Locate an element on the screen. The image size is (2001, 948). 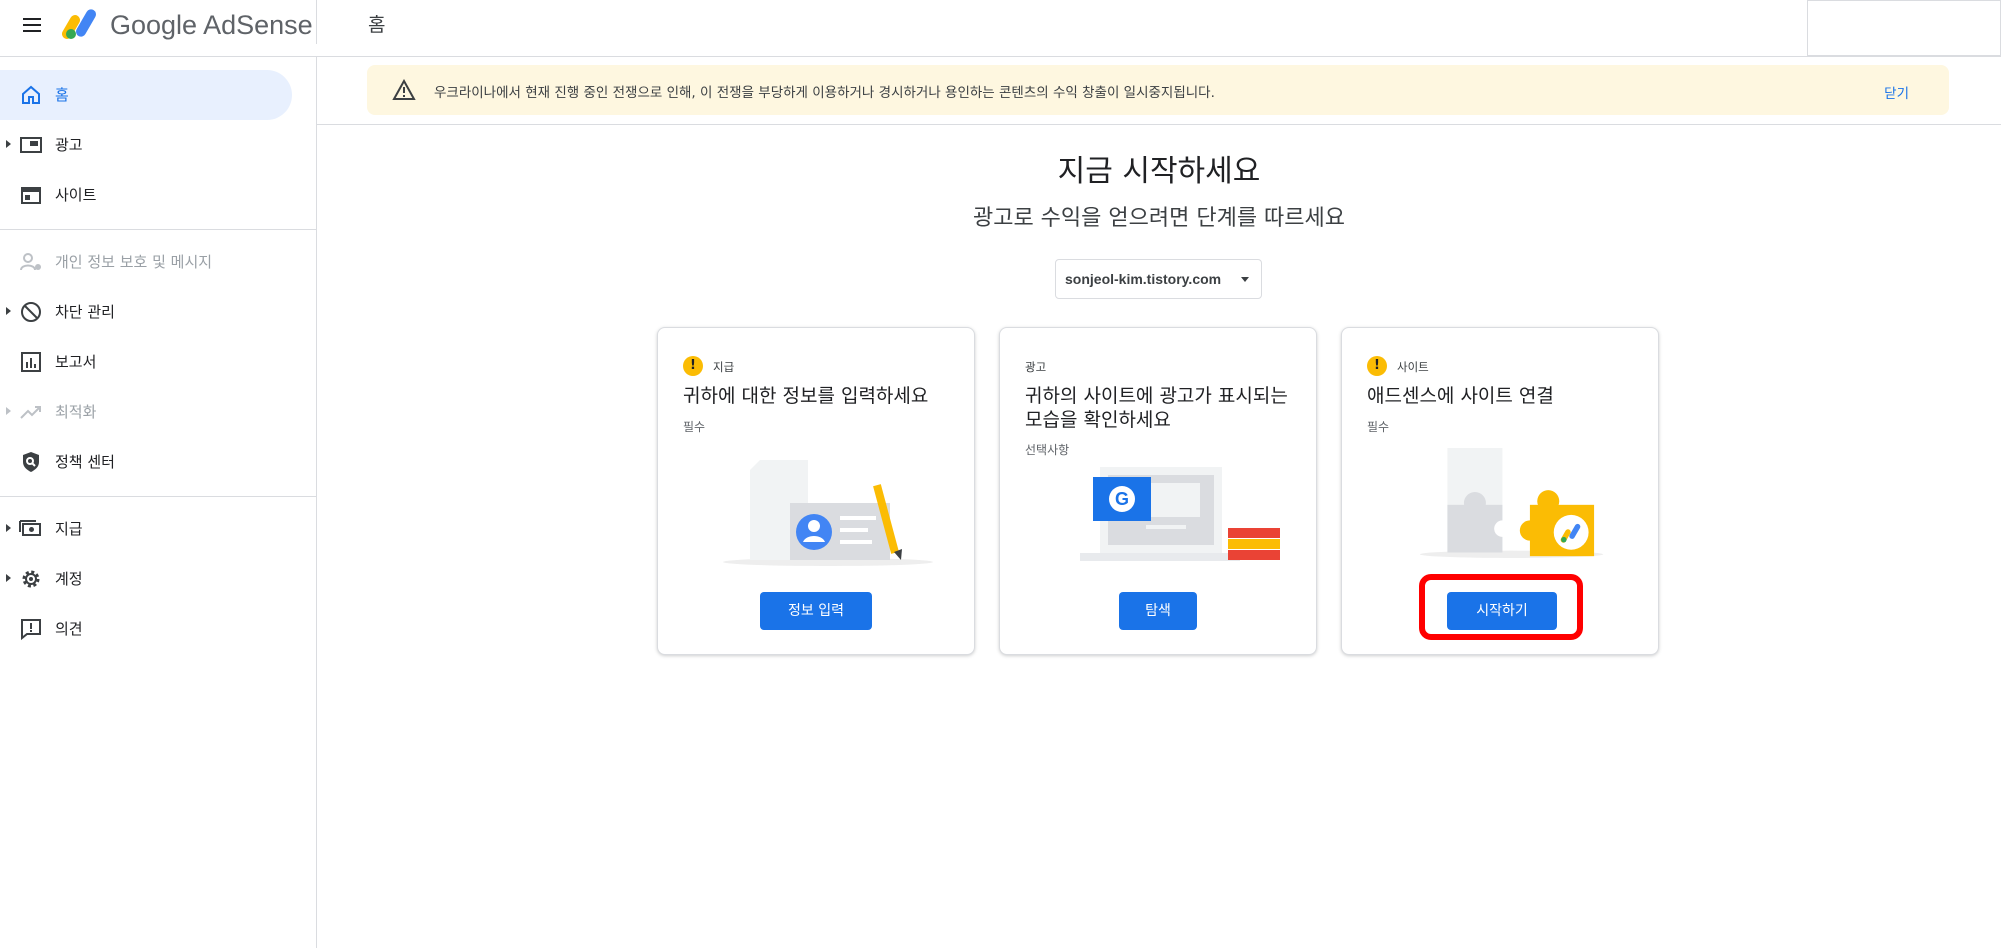
ads-preview-card: 광고 귀하의 사이트에 광고가 표시되는 모습을 확인하세요 선택사항 G 탐색 is located at coordinates (1158, 491).